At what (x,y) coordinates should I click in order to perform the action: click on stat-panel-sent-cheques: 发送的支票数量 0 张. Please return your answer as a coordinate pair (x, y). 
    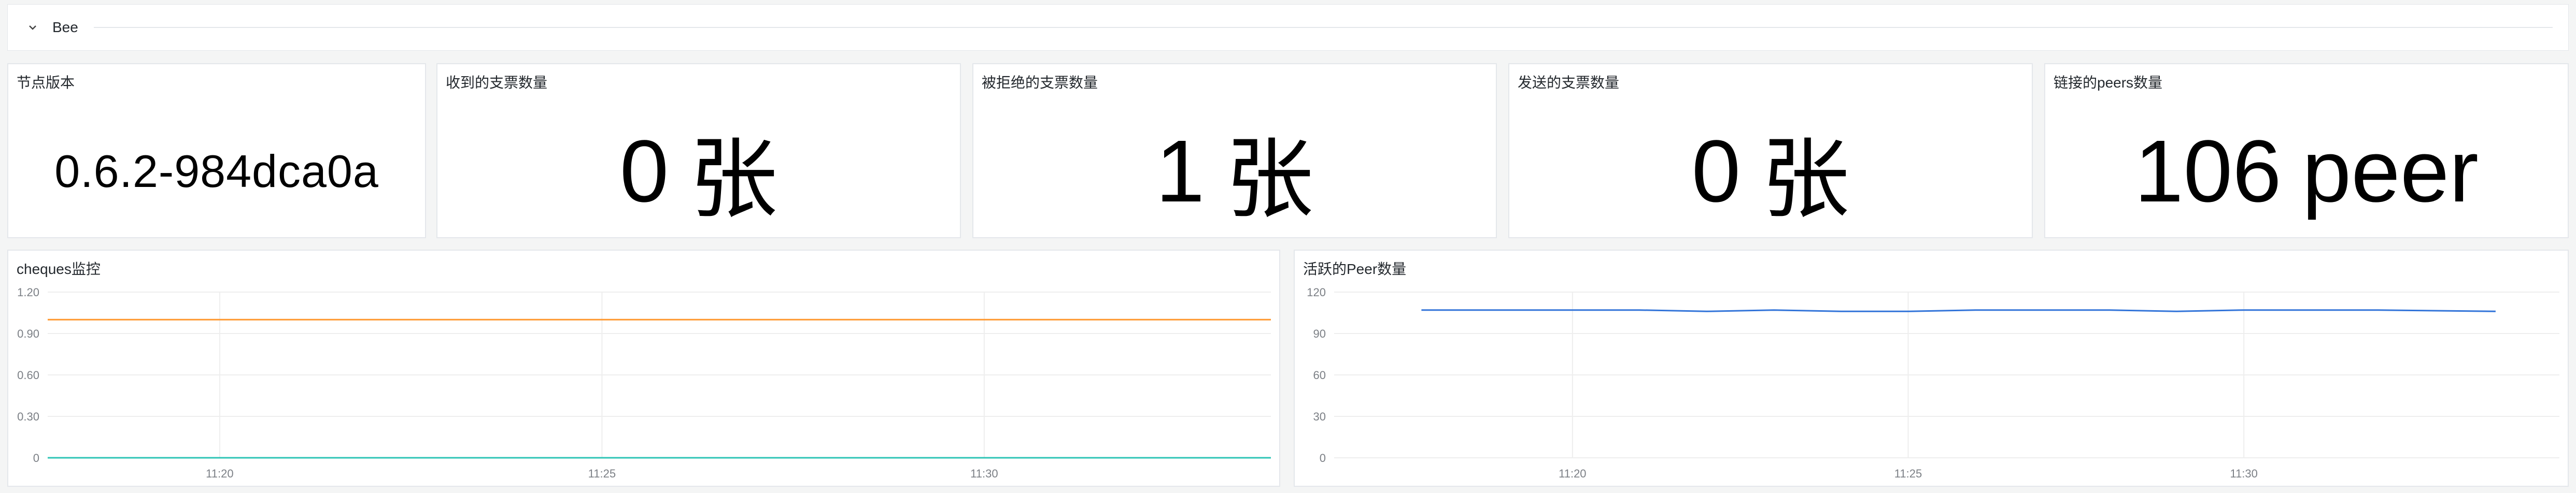
    Looking at the image, I should click on (1770, 151).